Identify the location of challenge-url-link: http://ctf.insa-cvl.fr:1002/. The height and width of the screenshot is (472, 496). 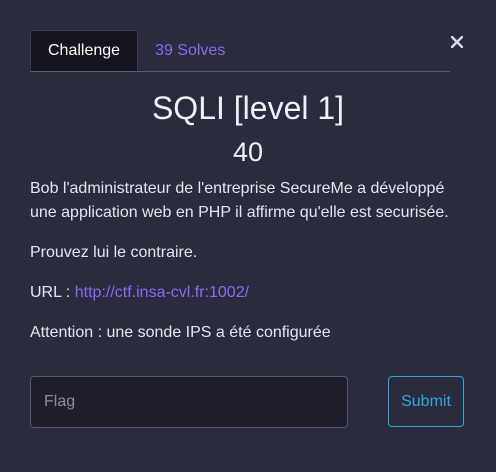
(162, 292).